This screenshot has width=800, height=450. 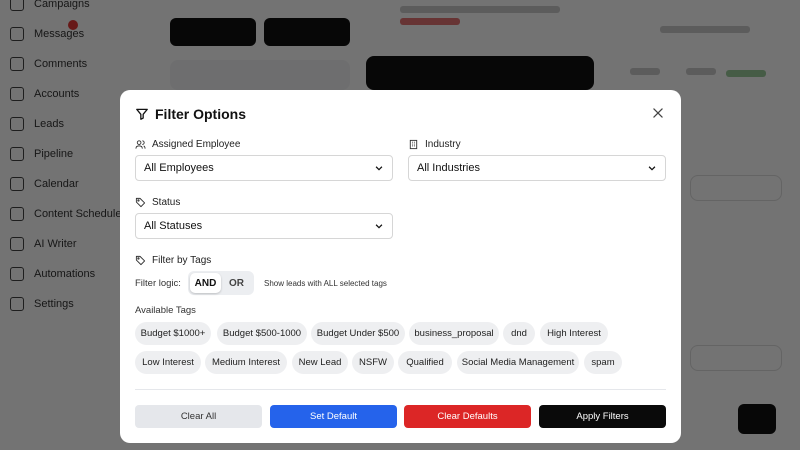 What do you see at coordinates (158, 283) in the screenshot?
I see `filter-logic-label: Filter logic:` at bounding box center [158, 283].